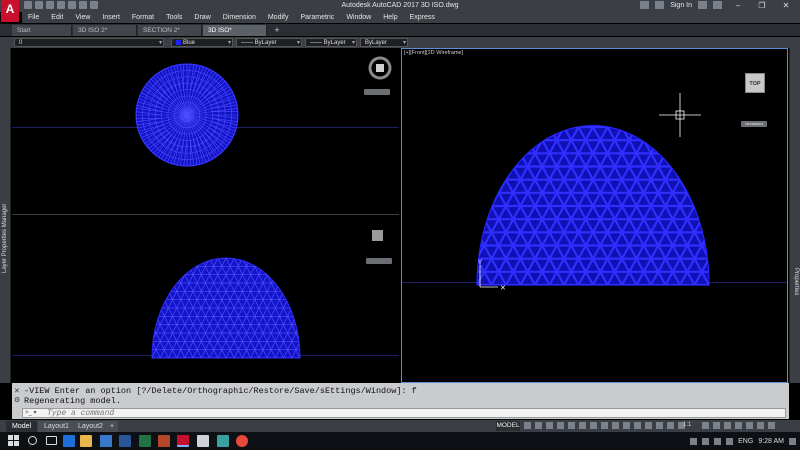 This screenshot has height=450, width=800. What do you see at coordinates (593, 425) in the screenshot?
I see `otrack-icon` at bounding box center [593, 425].